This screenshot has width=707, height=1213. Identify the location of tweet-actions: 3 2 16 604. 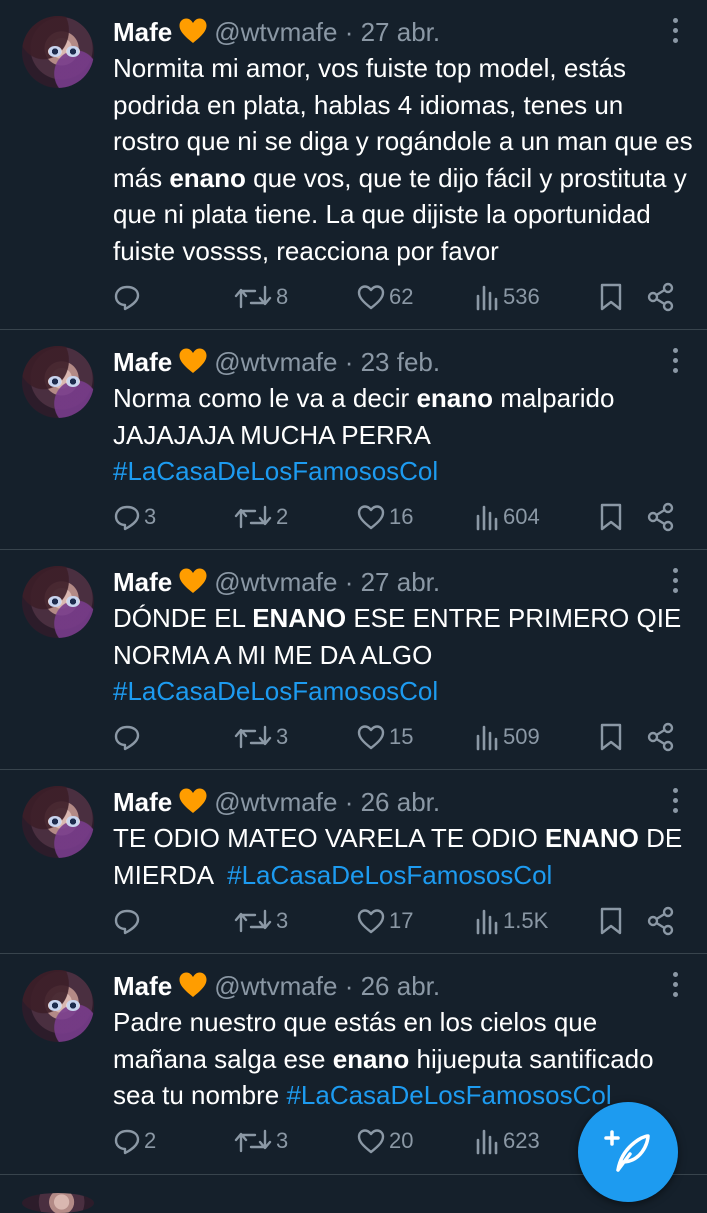
(353, 517).